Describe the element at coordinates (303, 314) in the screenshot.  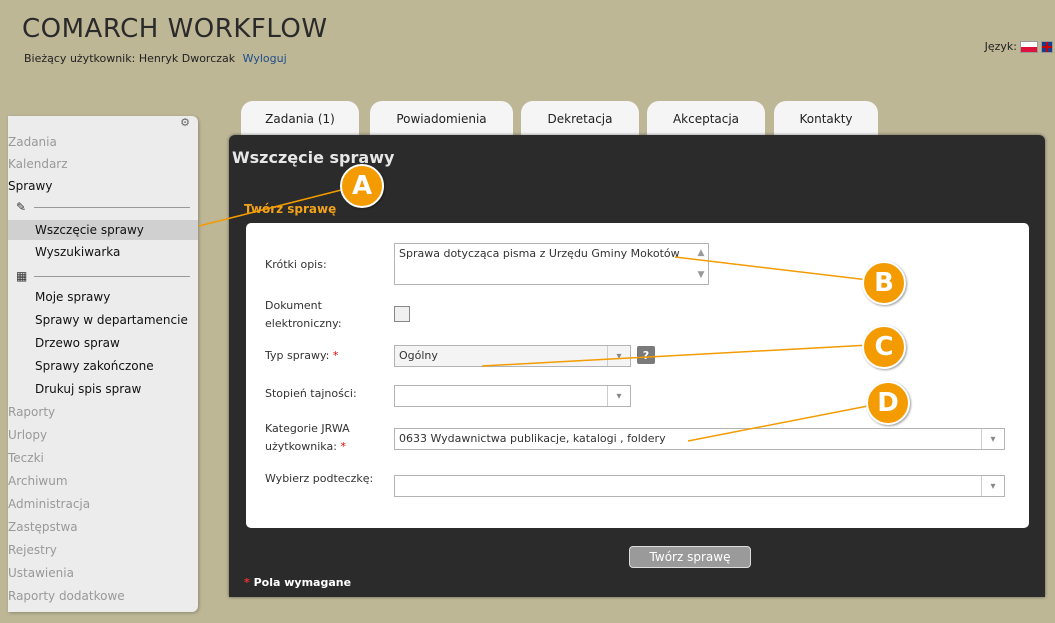
I see `edoc-label: Dokument elektroniczny:` at that location.